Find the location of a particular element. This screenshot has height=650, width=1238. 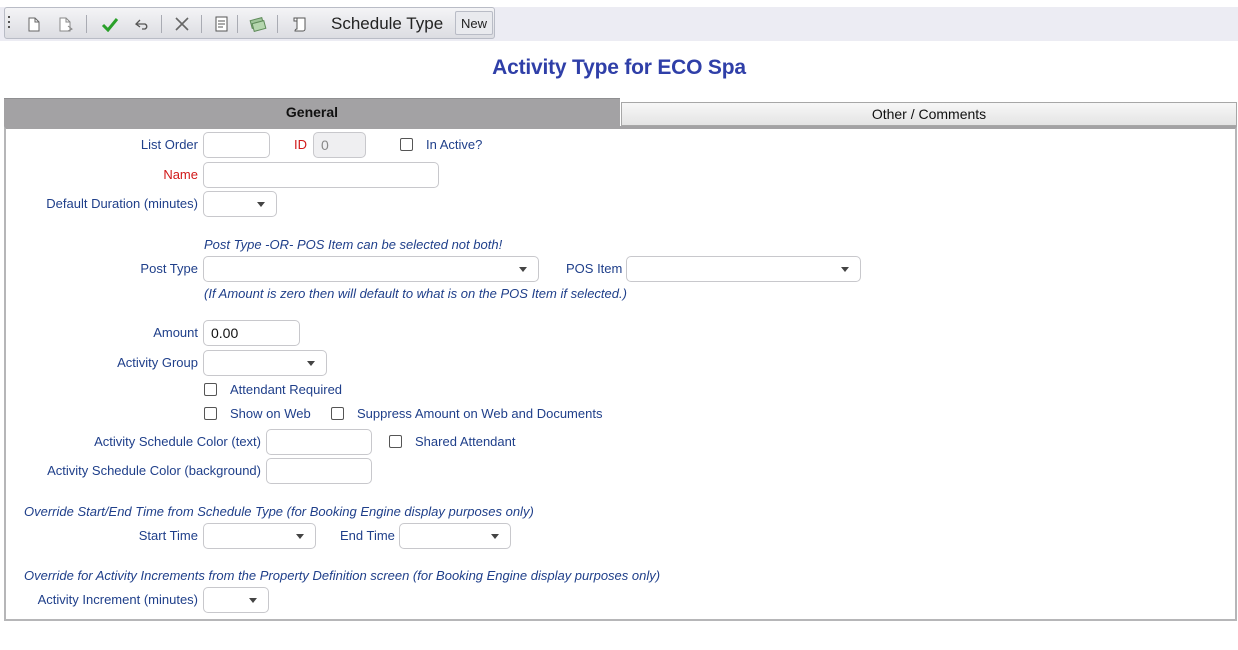

end-time-label: End Time is located at coordinates (367, 535).